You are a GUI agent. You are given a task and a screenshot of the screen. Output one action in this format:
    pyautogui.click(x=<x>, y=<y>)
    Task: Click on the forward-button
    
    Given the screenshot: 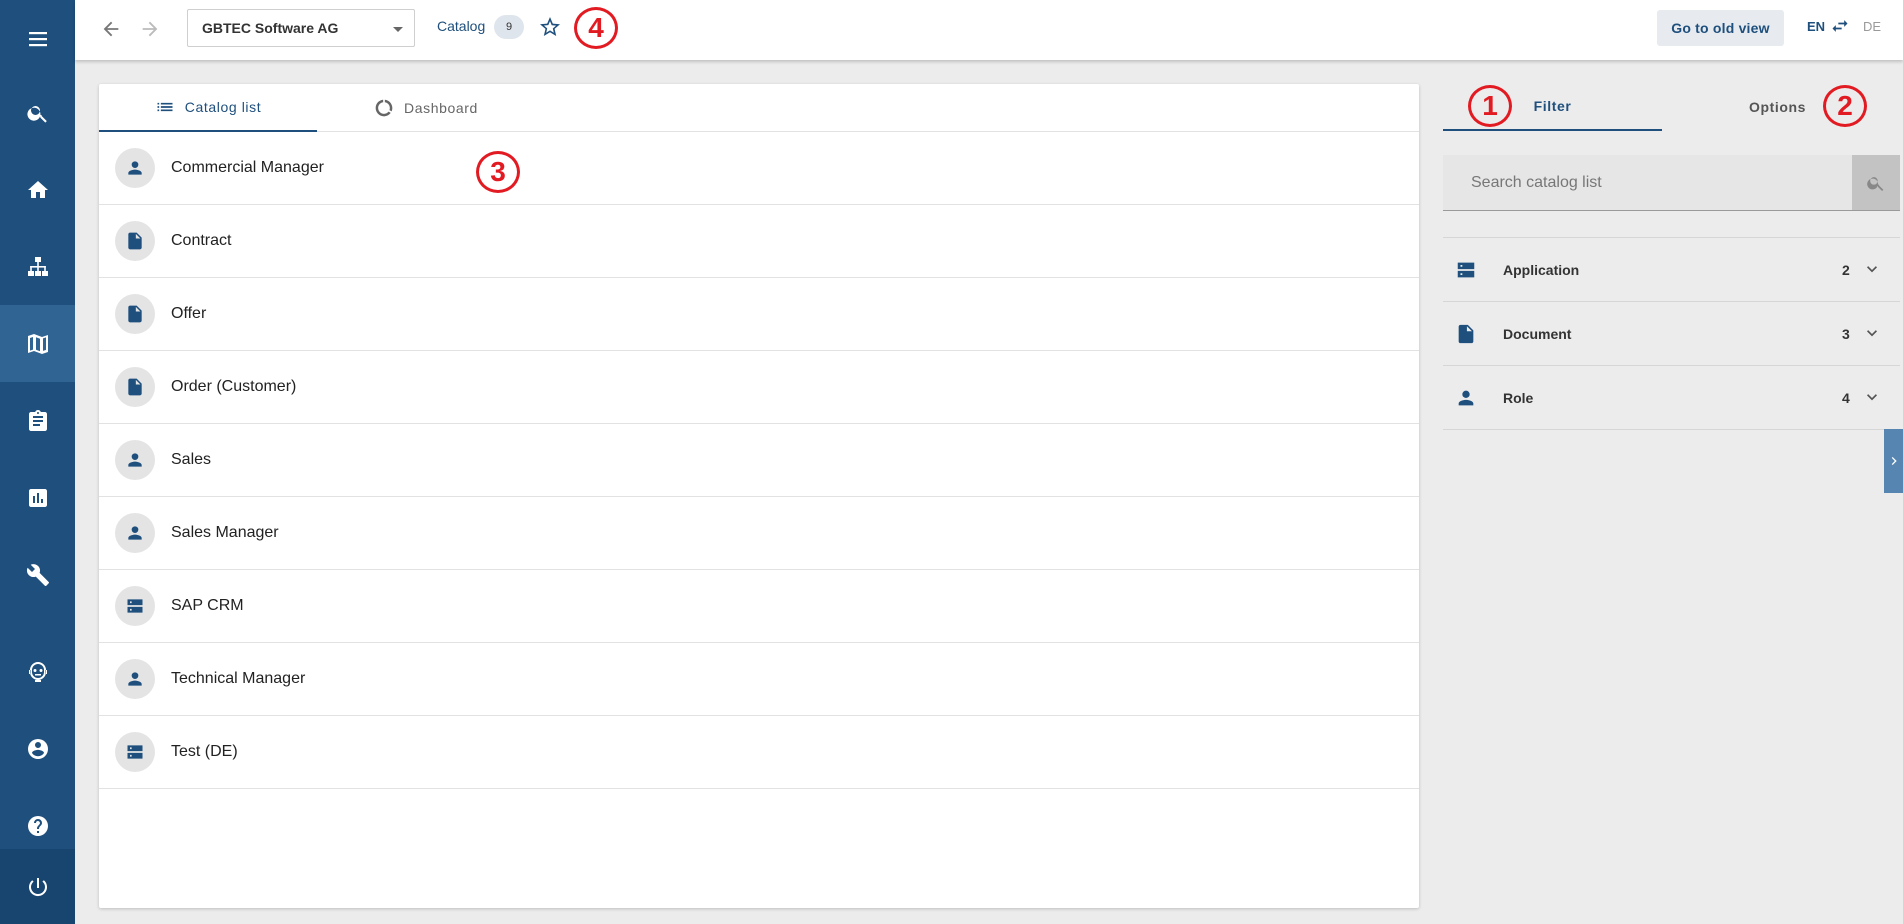 What is the action you would take?
    pyautogui.click(x=150, y=29)
    